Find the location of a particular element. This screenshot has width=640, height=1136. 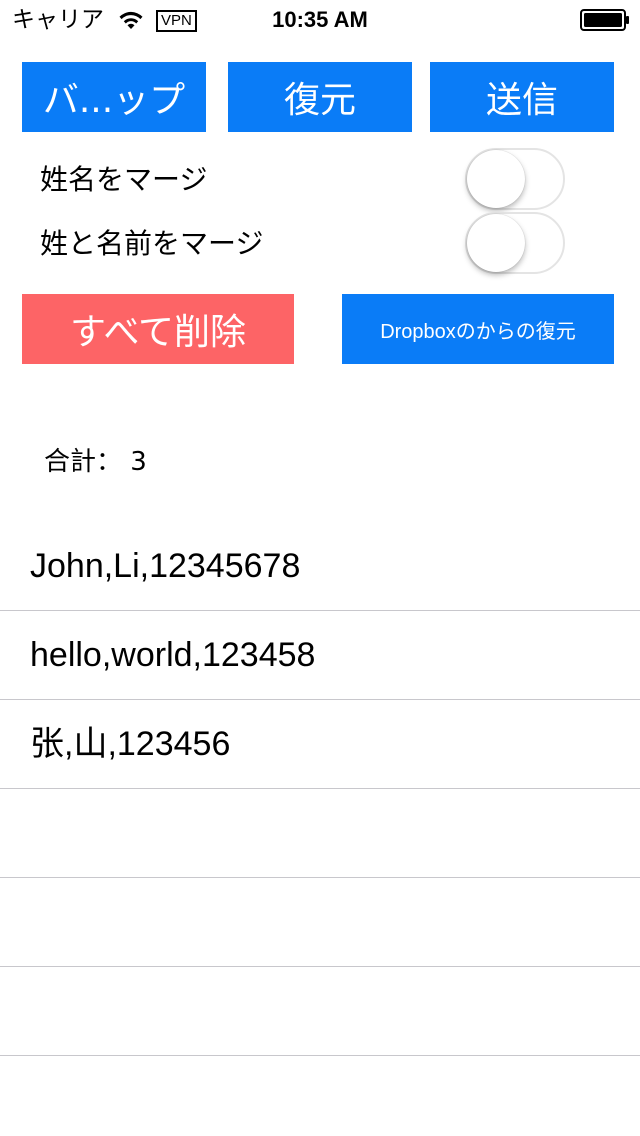

clock: 10:35 AM is located at coordinates (320, 19).